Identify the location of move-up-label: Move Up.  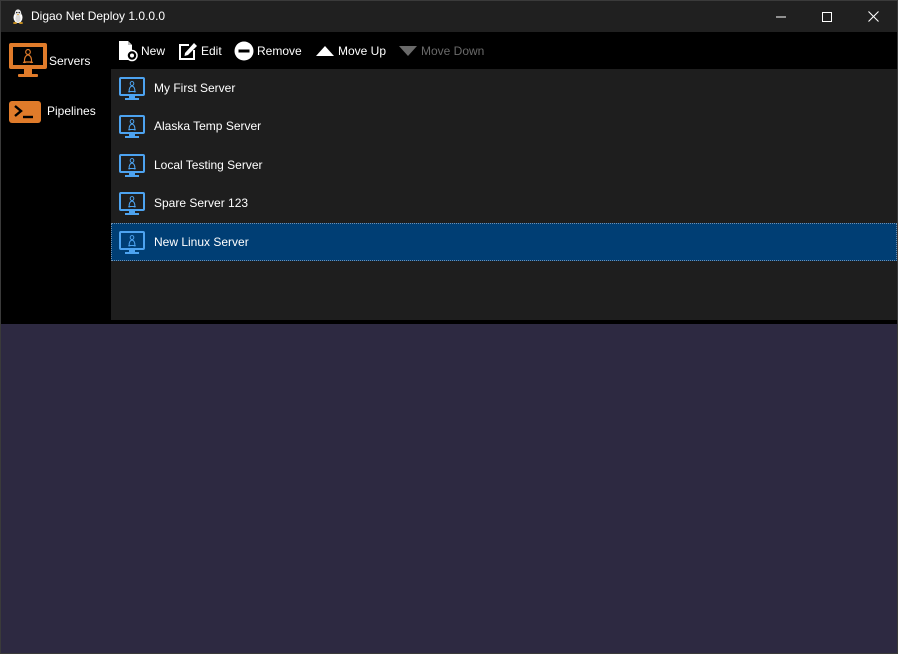
(362, 51).